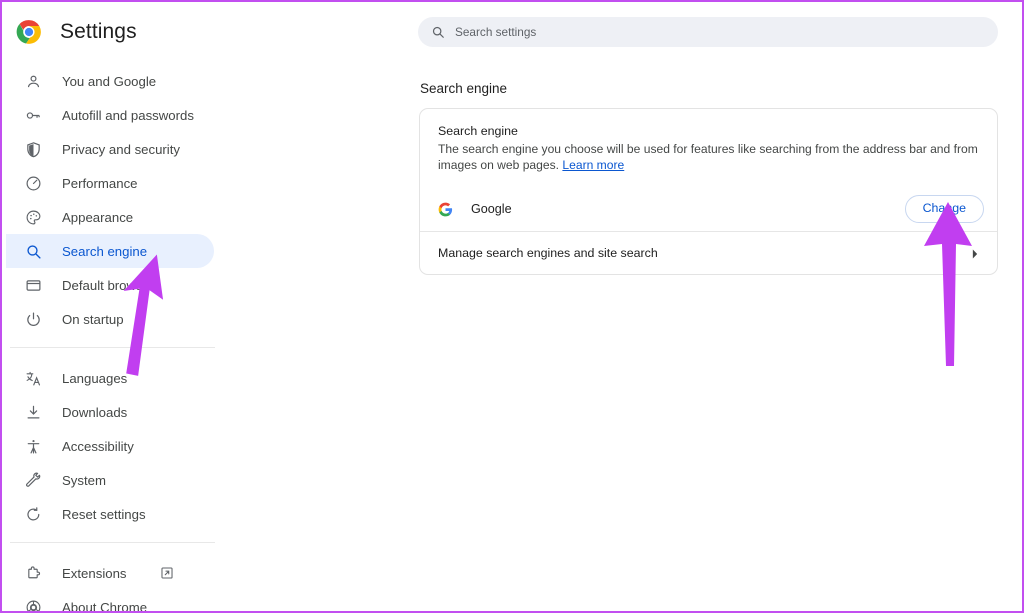 This screenshot has height=613, width=1024. I want to click on learn-more-link: Learn more, so click(593, 165).